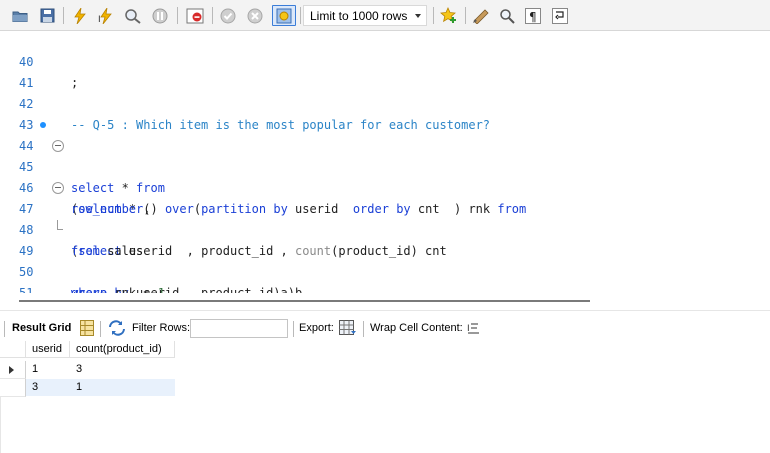 The image size is (770, 453). What do you see at coordinates (316, 328) in the screenshot?
I see `export-label: Export:` at bounding box center [316, 328].